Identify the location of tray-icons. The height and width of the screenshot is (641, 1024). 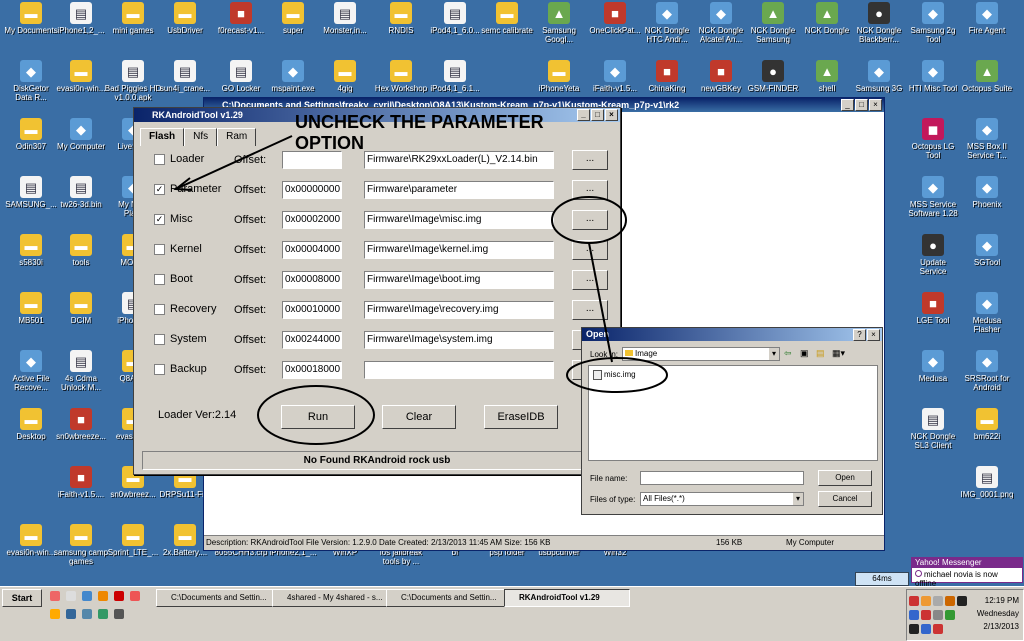
(940, 616).